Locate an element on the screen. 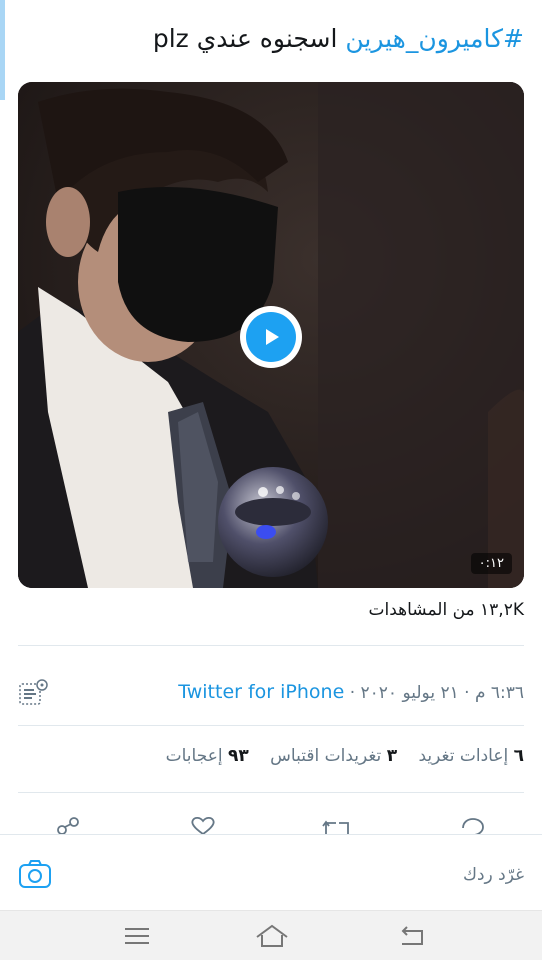 The width and height of the screenshot is (542, 960). likes-stat: ٩٣ إعجابات is located at coordinates (207, 756).